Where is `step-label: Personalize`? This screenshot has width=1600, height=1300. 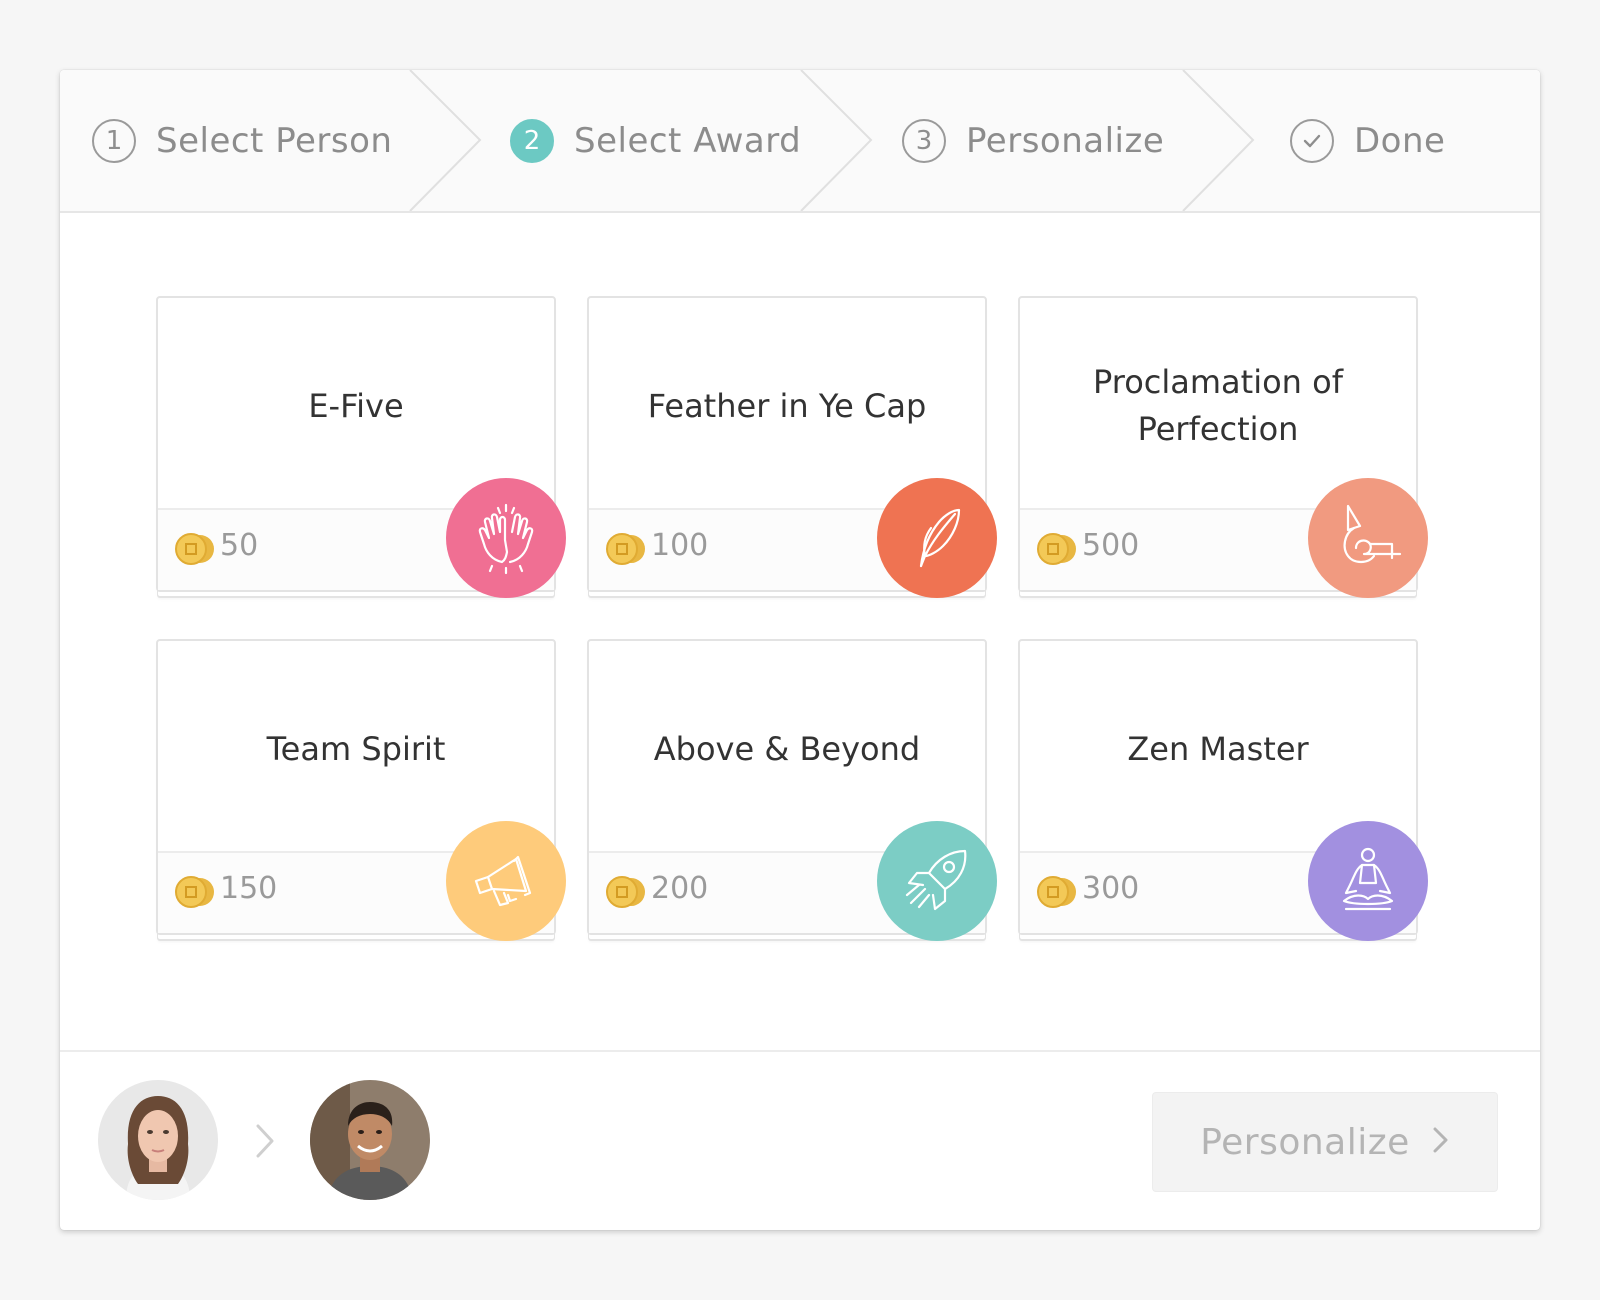
step-label: Personalize is located at coordinates (1065, 140).